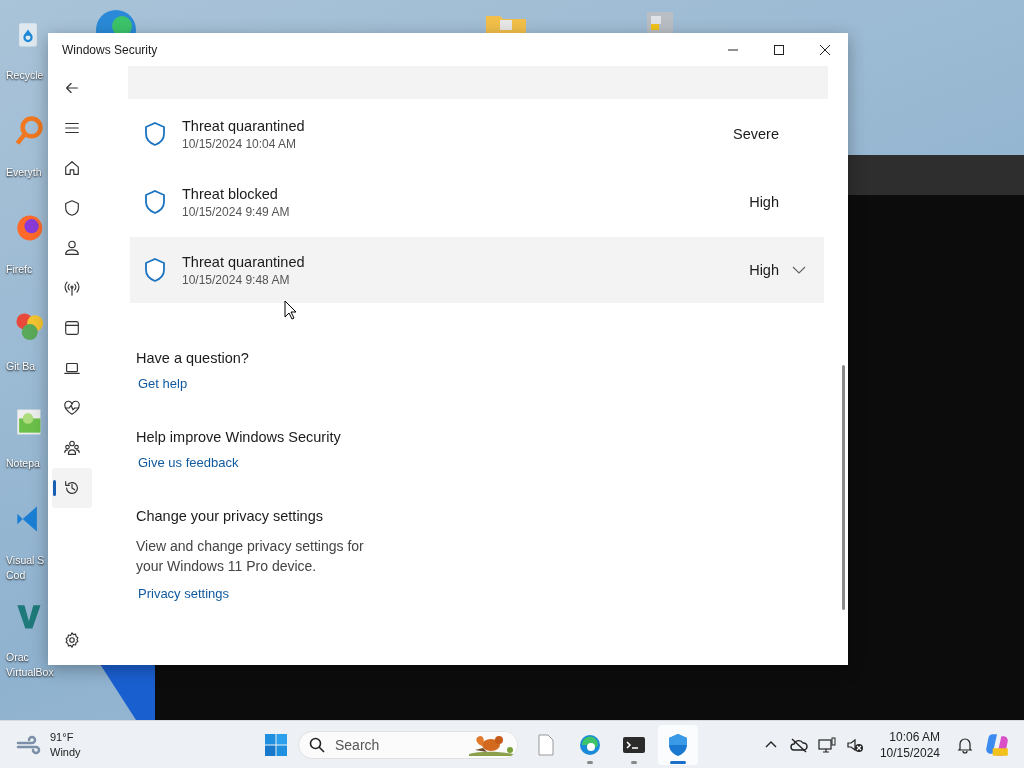  What do you see at coordinates (184, 593) in the screenshot?
I see `link: Privacy settings` at bounding box center [184, 593].